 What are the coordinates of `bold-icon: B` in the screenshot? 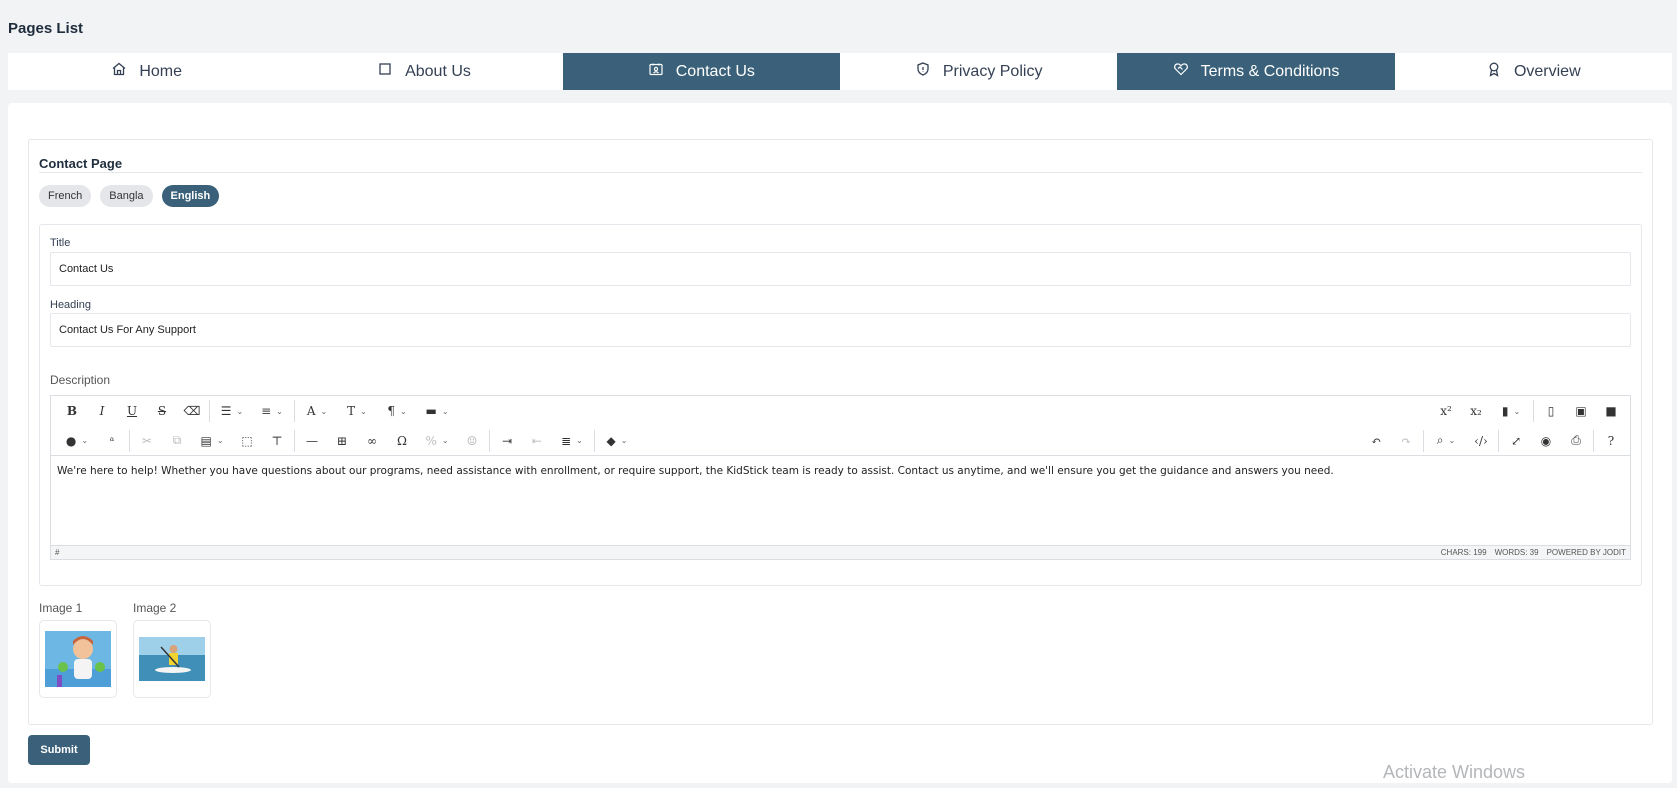 It's located at (72, 411).